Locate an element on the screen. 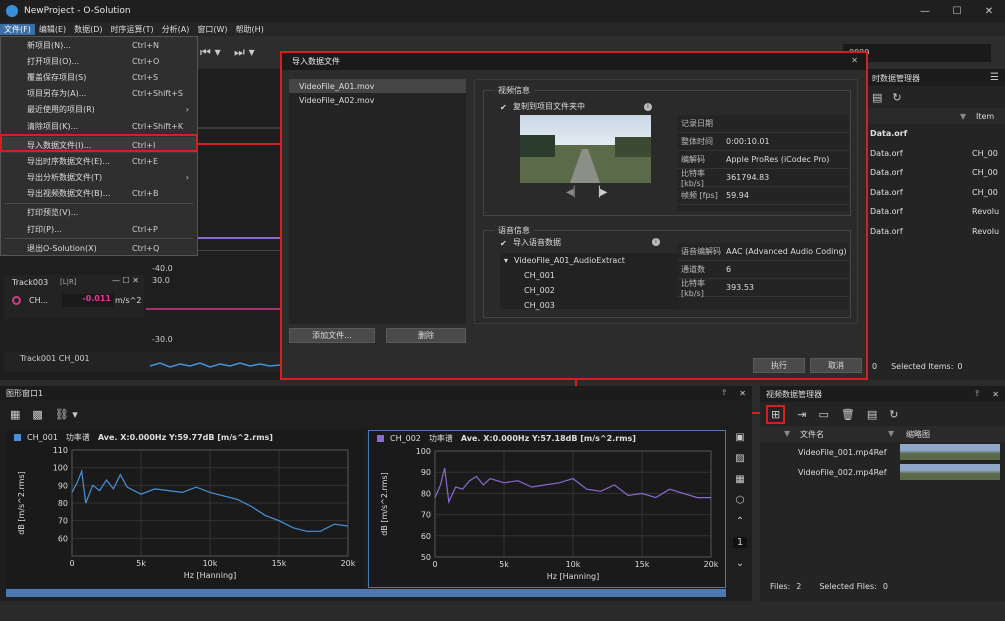 The height and width of the screenshot is (621, 1005). dialog-close-icon: ✕ is located at coordinates (854, 60).